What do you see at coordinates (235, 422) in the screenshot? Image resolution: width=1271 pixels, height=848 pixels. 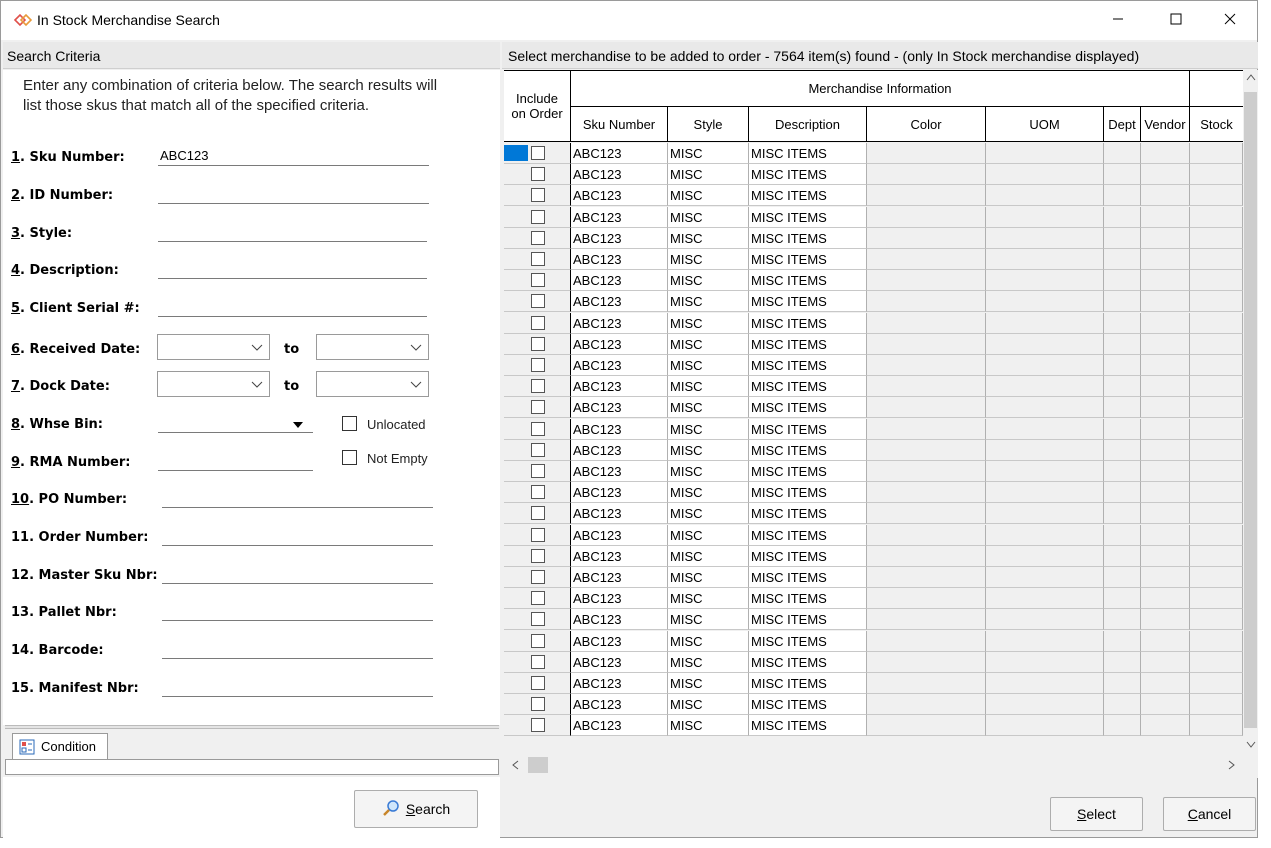 I see `whse-bin-combo` at bounding box center [235, 422].